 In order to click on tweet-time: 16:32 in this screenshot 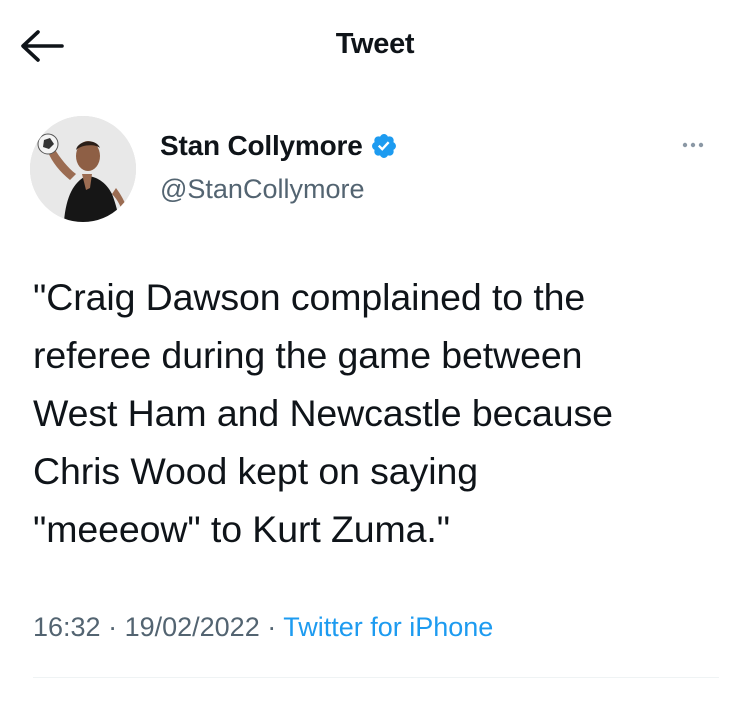, I will do `click(67, 627)`.